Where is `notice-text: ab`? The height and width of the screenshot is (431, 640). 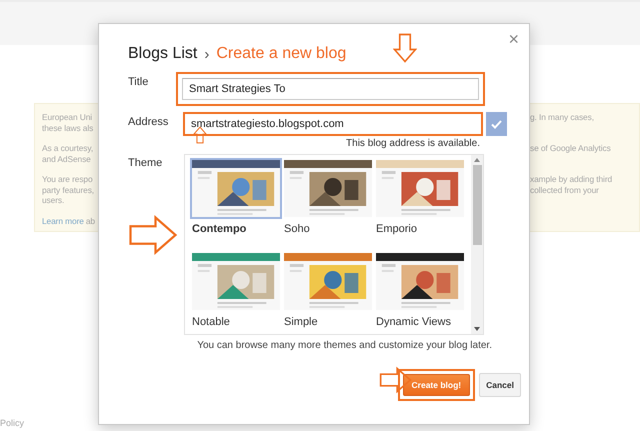
notice-text: ab is located at coordinates (90, 221).